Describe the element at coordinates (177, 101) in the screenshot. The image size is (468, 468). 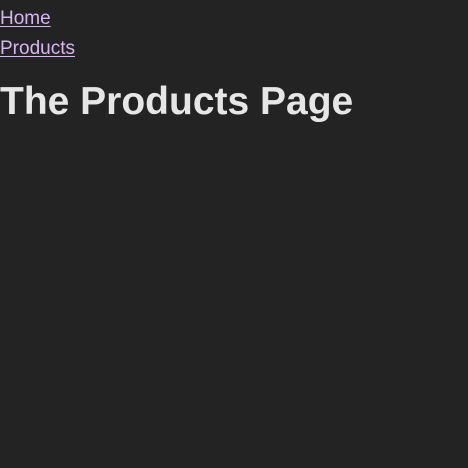
I see `page-title: The Products Page` at that location.